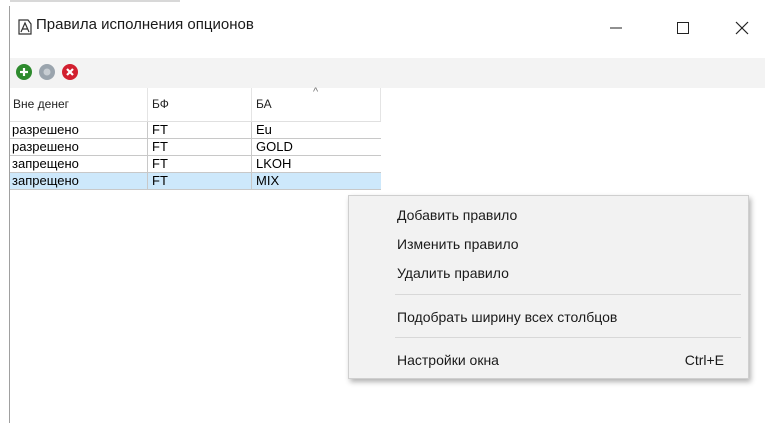 The image size is (765, 423). I want to click on close-button, so click(742, 28).